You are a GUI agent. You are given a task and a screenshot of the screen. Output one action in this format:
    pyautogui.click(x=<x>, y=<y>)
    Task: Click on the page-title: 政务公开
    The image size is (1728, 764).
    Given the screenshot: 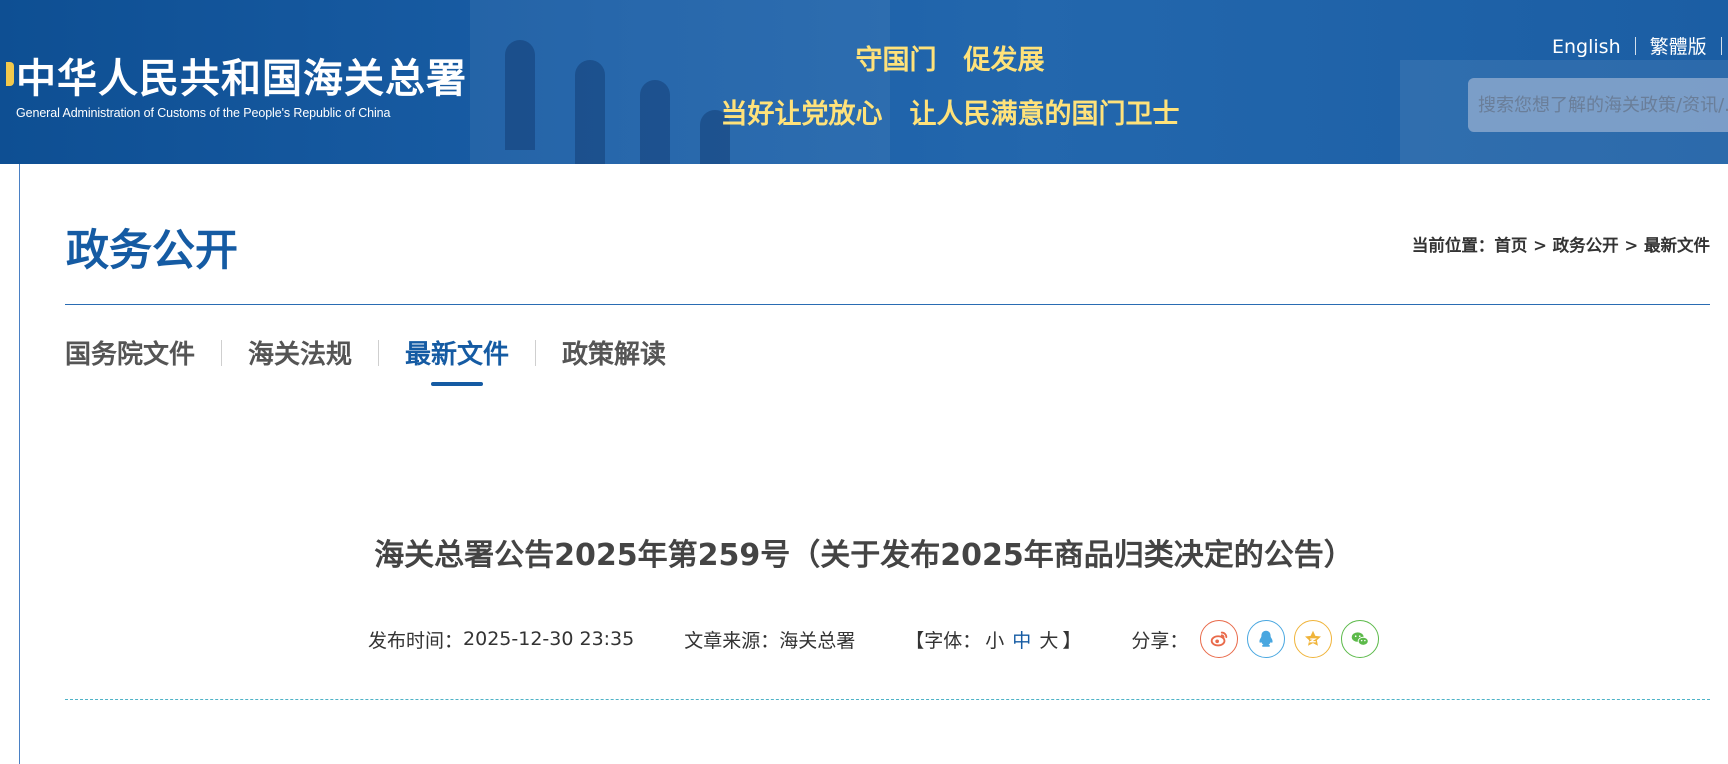 What is the action you would take?
    pyautogui.click(x=152, y=251)
    